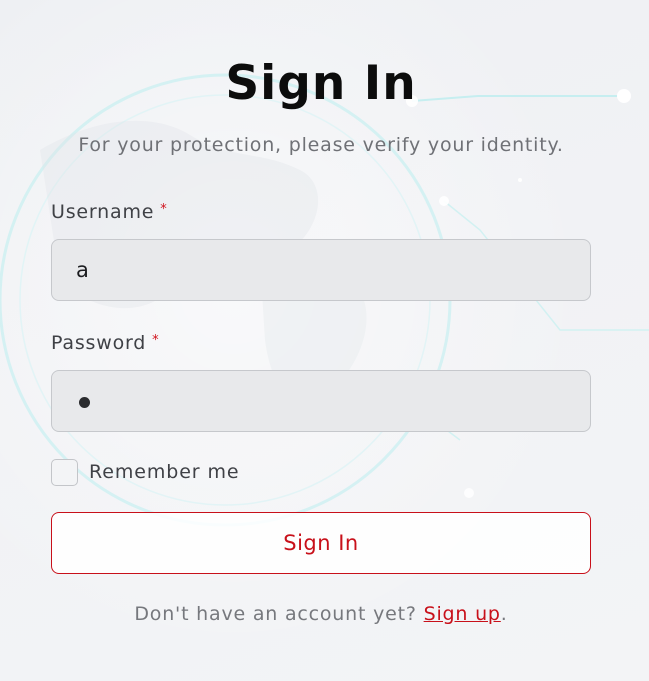  What do you see at coordinates (164, 472) in the screenshot?
I see `remember-me-label: Remember me` at bounding box center [164, 472].